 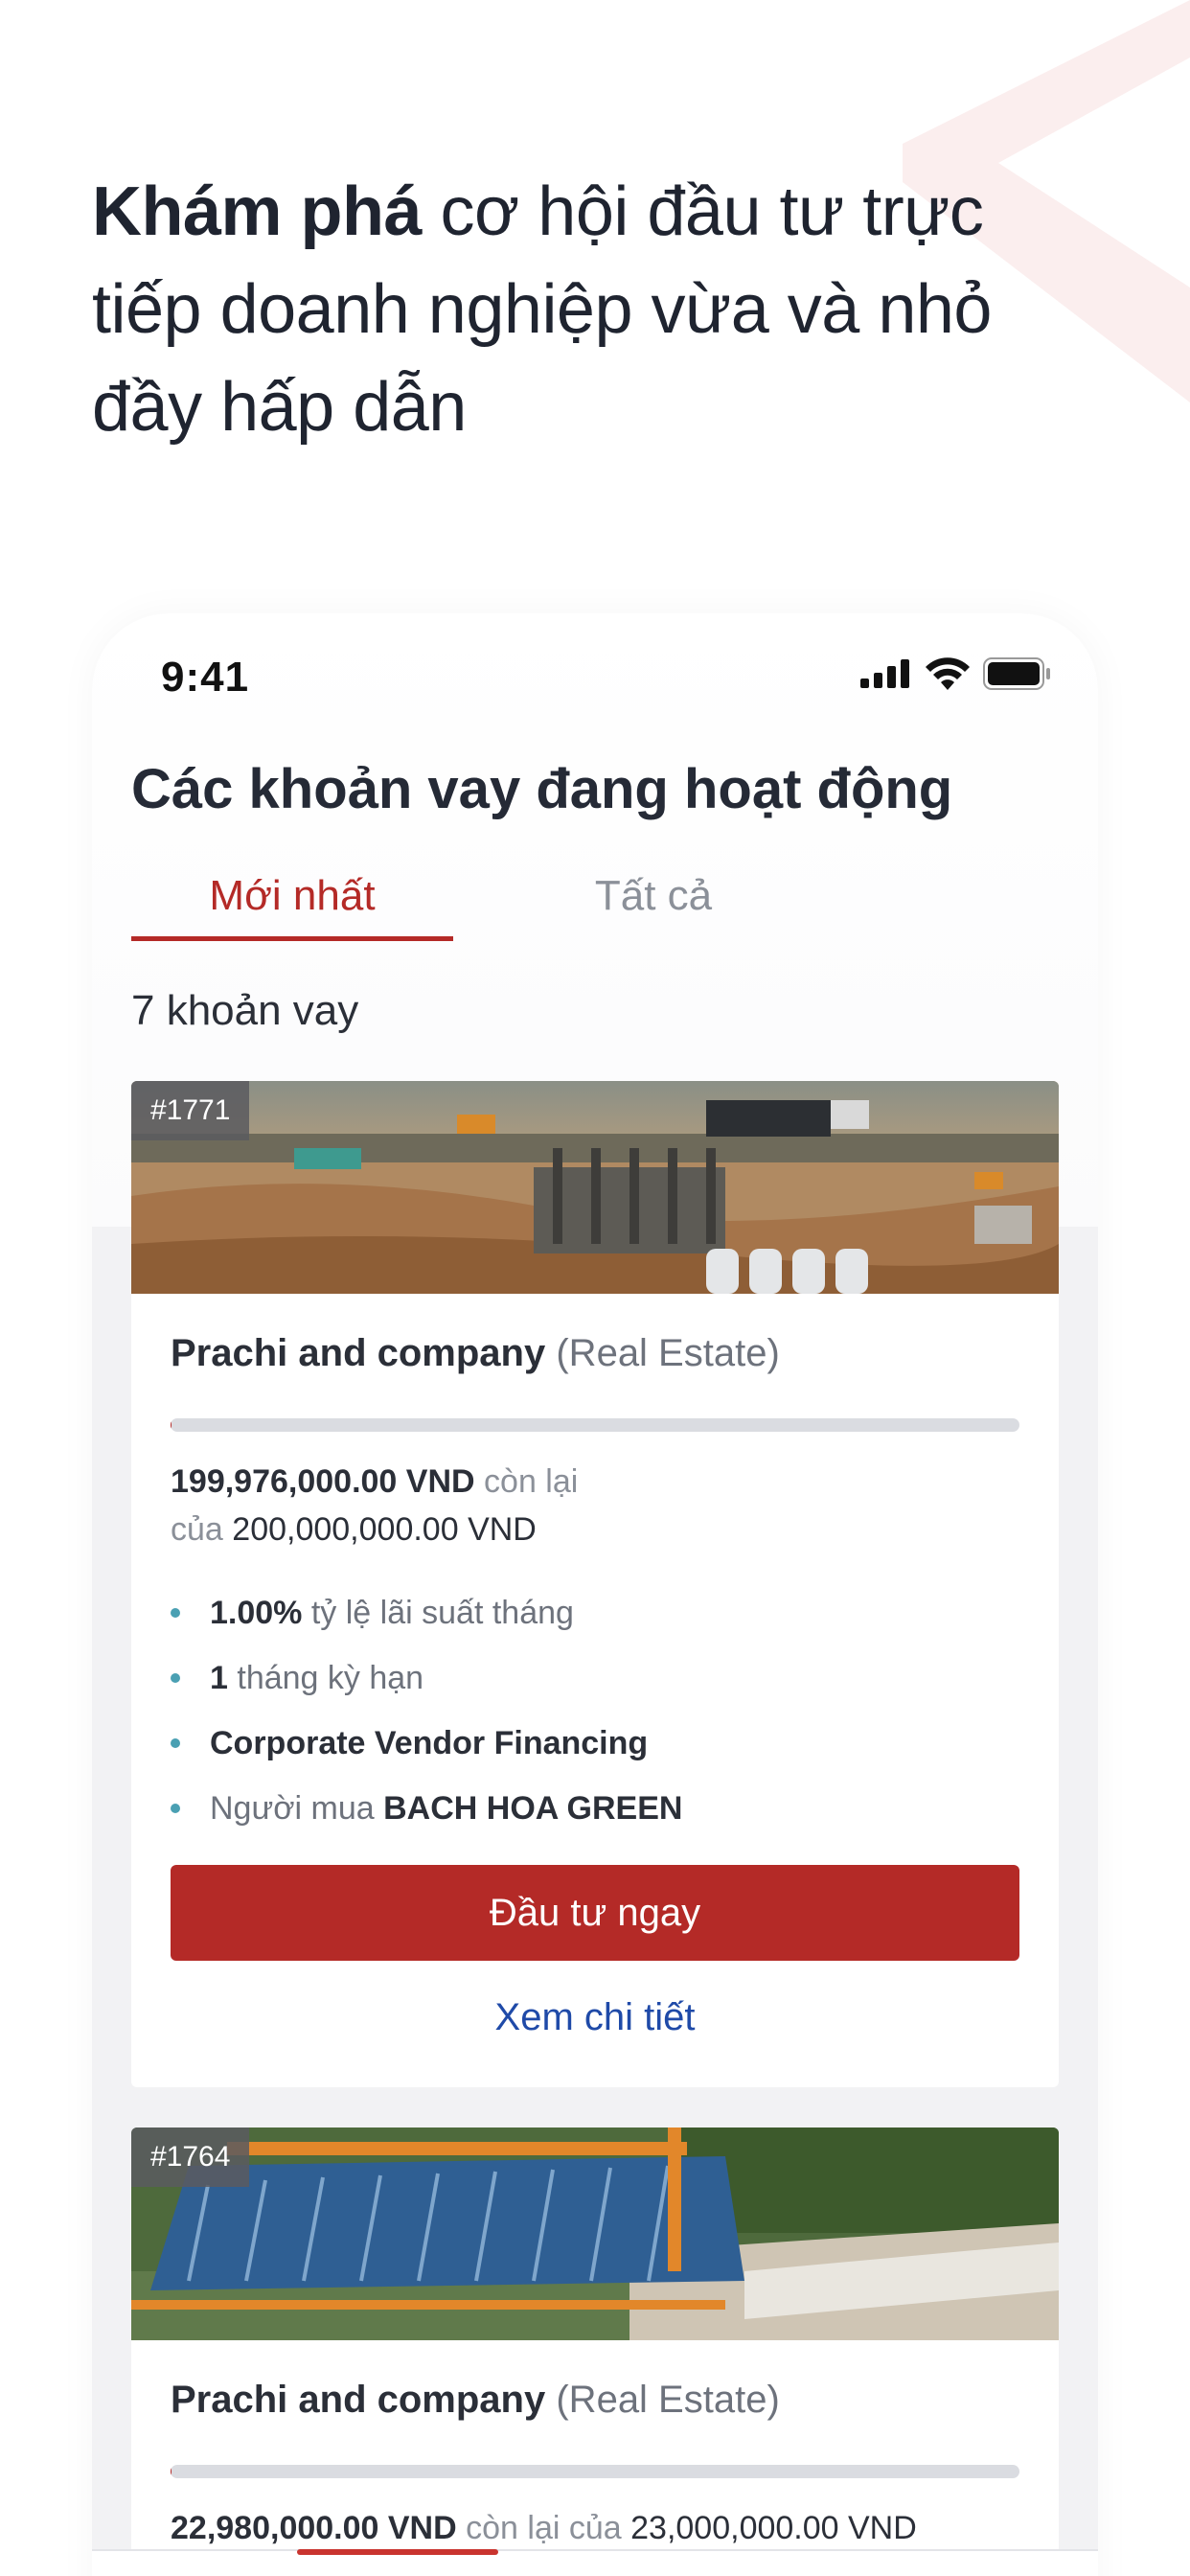 What do you see at coordinates (533, 1809) in the screenshot?
I see `buyer-name: BACH HOA GREEN` at bounding box center [533, 1809].